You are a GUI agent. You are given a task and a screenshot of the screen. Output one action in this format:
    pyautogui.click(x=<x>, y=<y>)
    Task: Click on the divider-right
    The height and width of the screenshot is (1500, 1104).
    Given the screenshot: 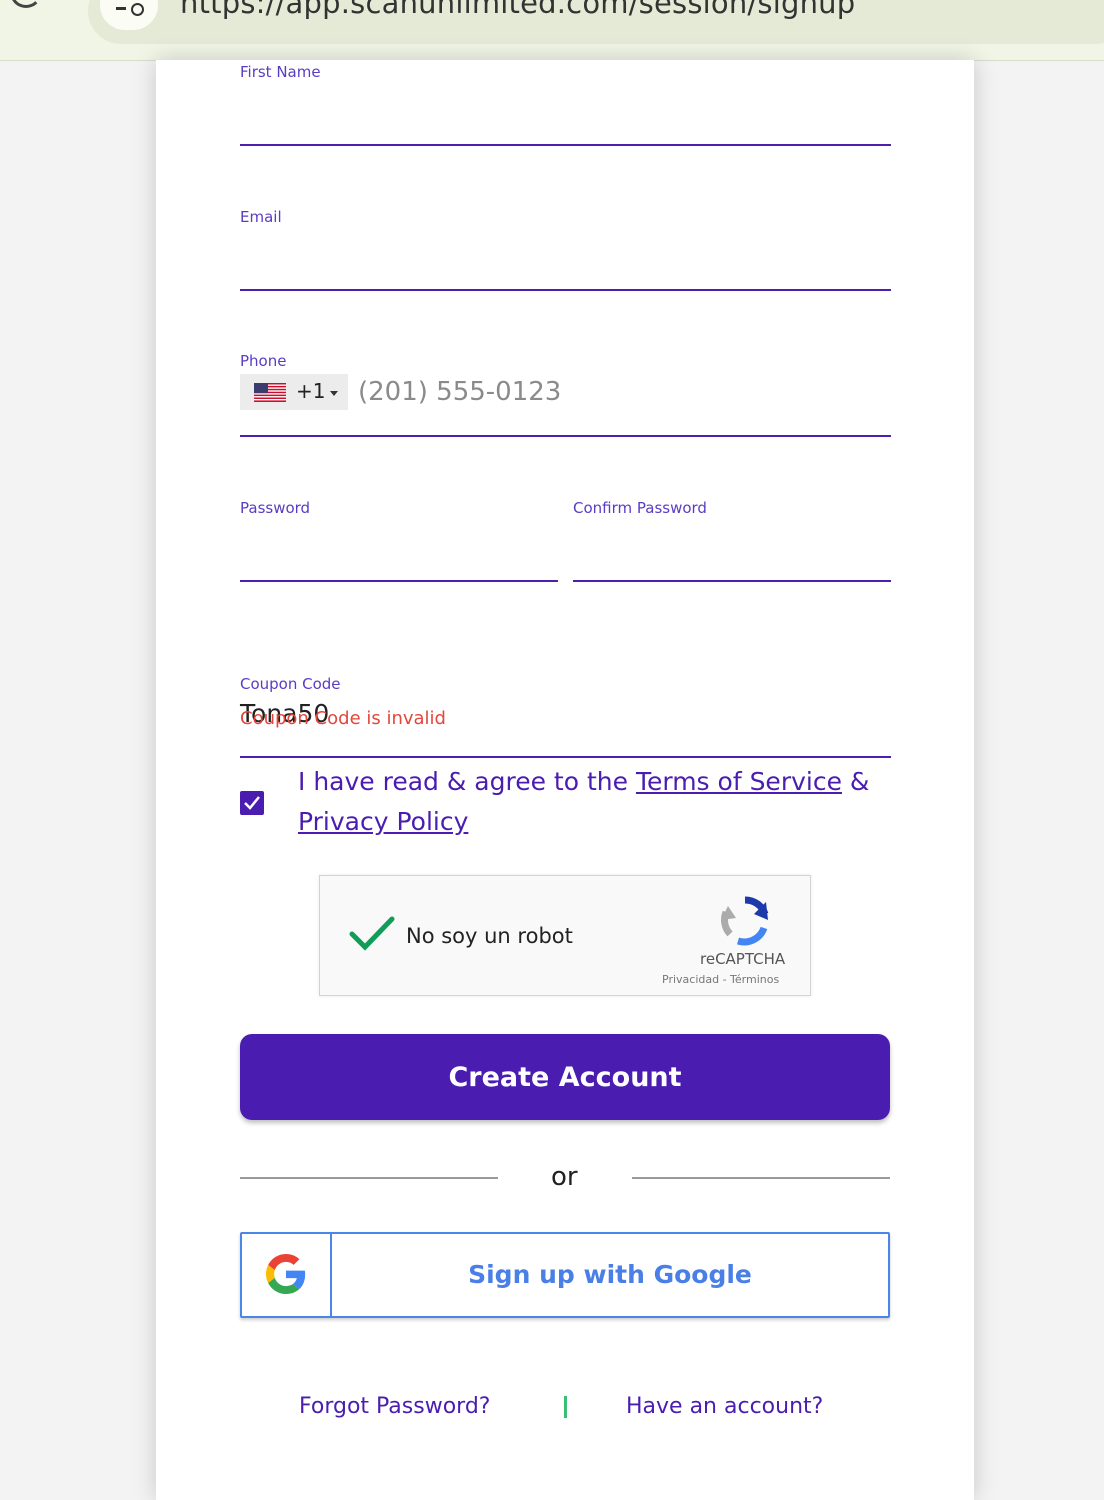 What is the action you would take?
    pyautogui.click(x=761, y=1178)
    